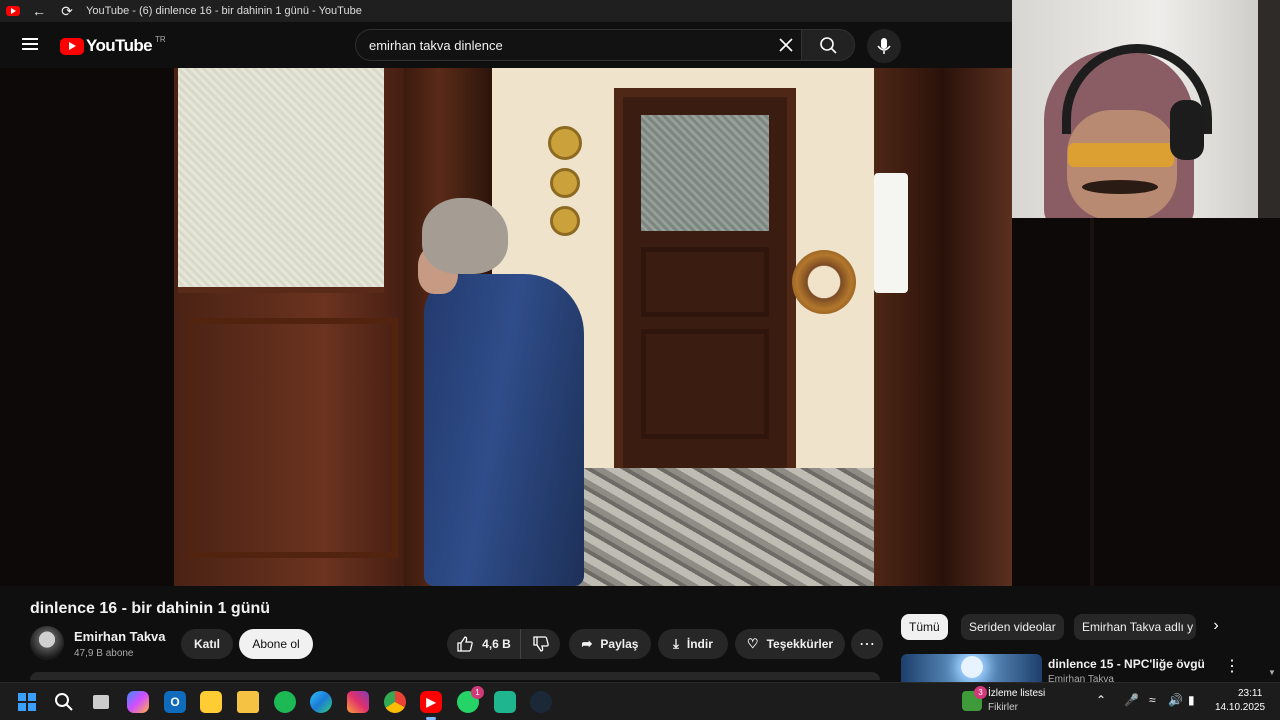  What do you see at coordinates (395, 702) in the screenshot?
I see `chrome-icon` at bounding box center [395, 702].